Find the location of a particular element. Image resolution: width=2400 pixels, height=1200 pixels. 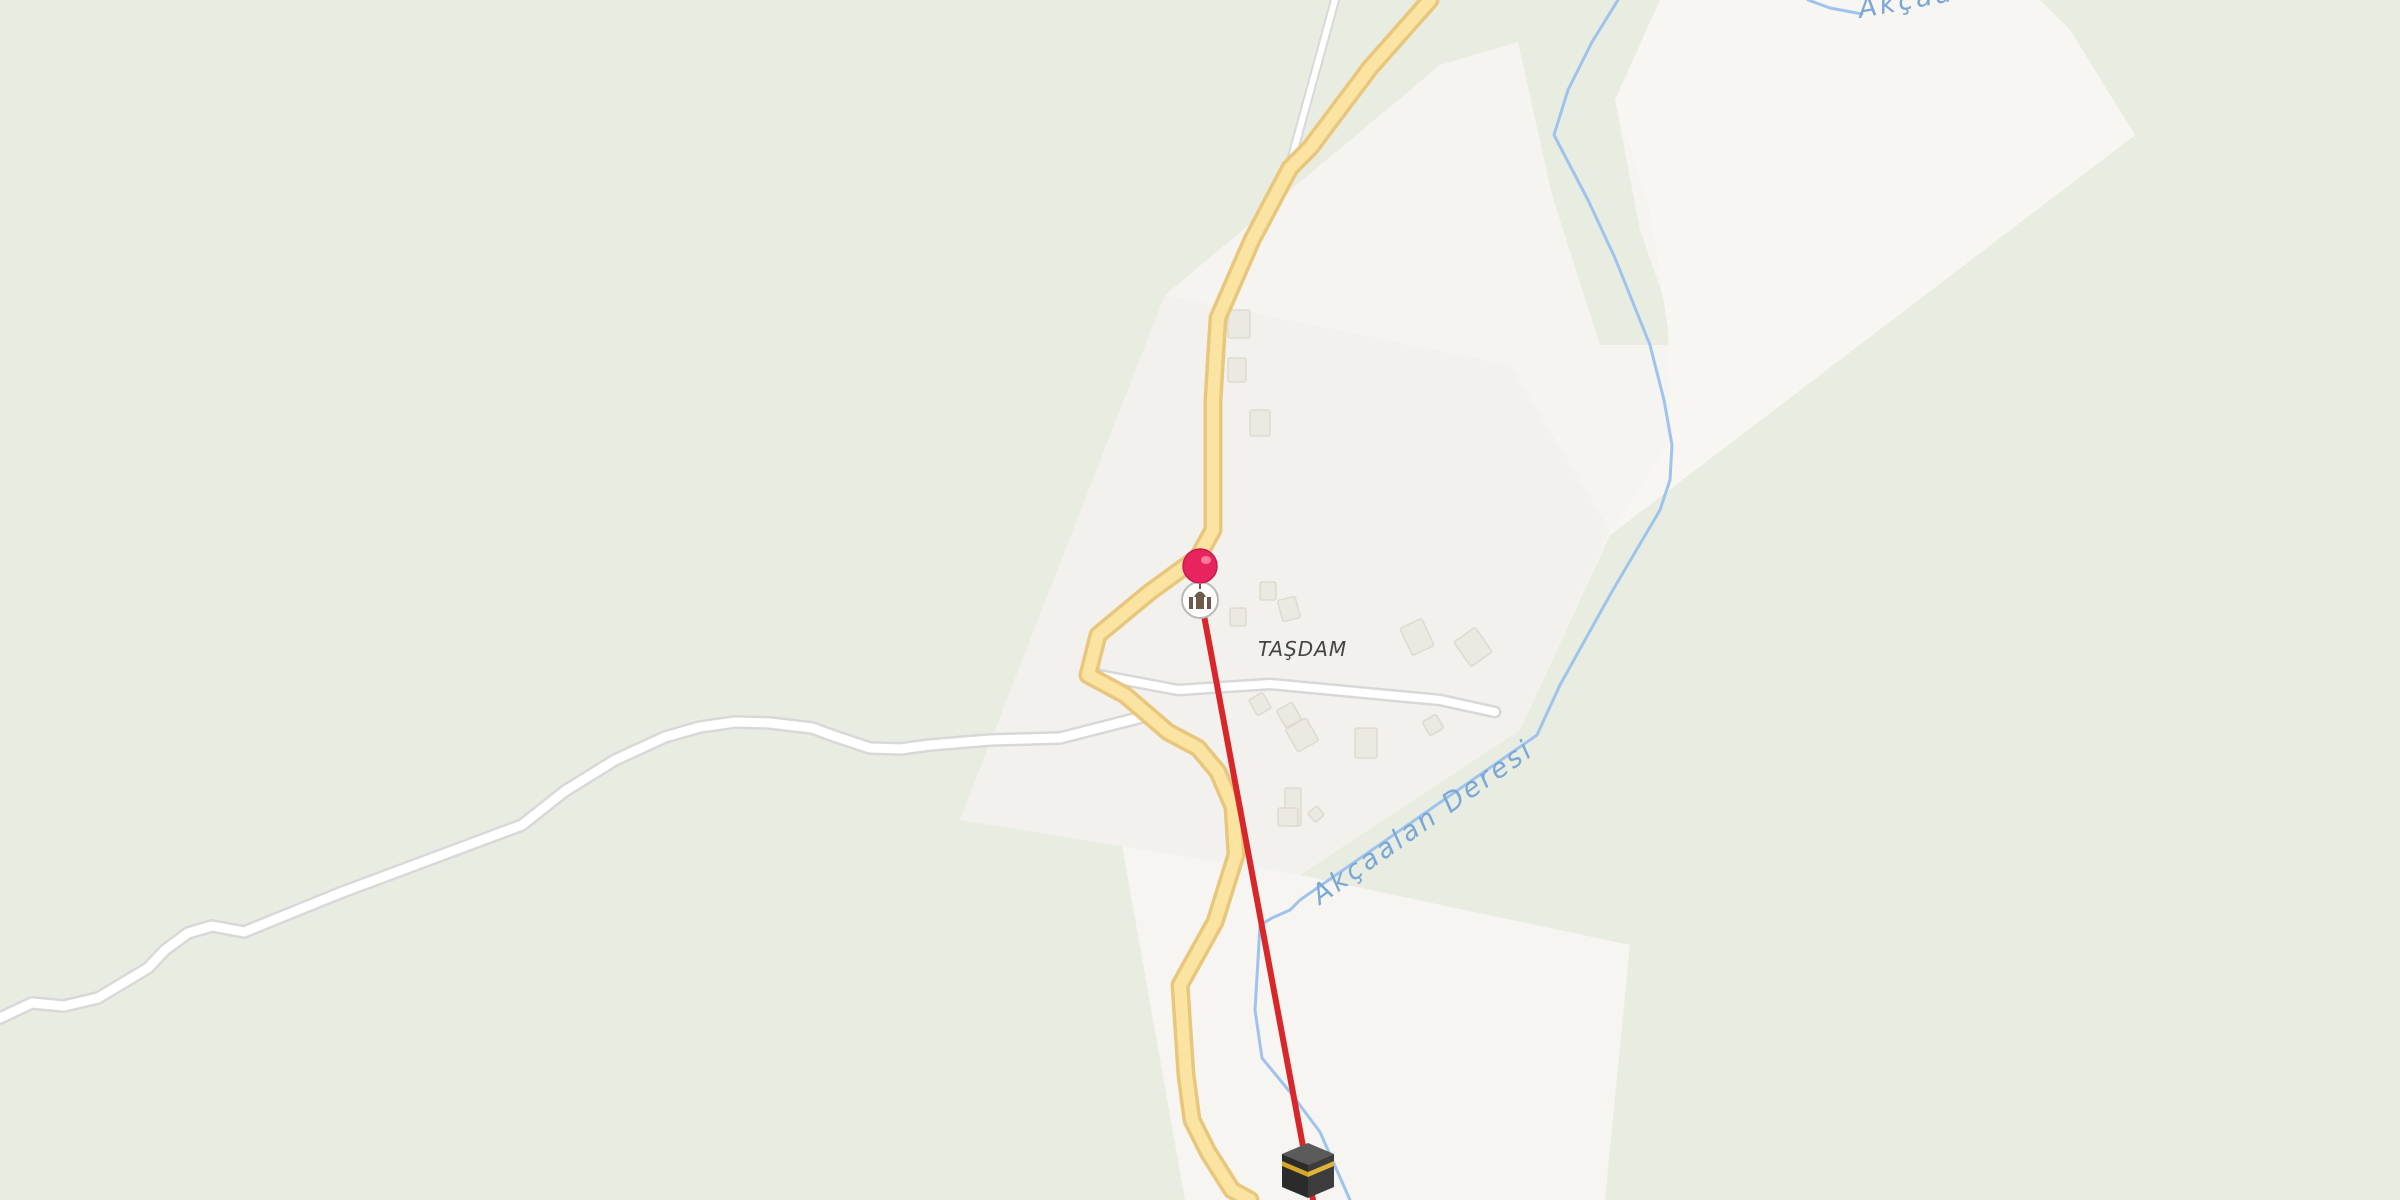

kaaba-icon is located at coordinates (1308, 1170).